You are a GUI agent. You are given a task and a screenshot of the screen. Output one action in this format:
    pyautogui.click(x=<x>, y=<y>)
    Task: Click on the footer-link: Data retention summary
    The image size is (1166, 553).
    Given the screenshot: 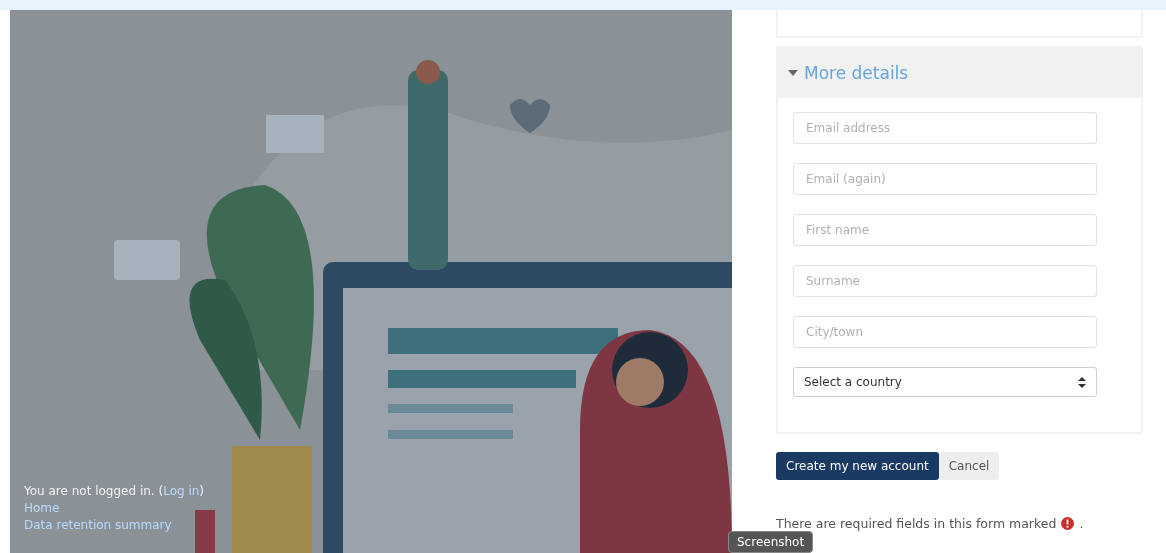 What is the action you would take?
    pyautogui.click(x=98, y=525)
    